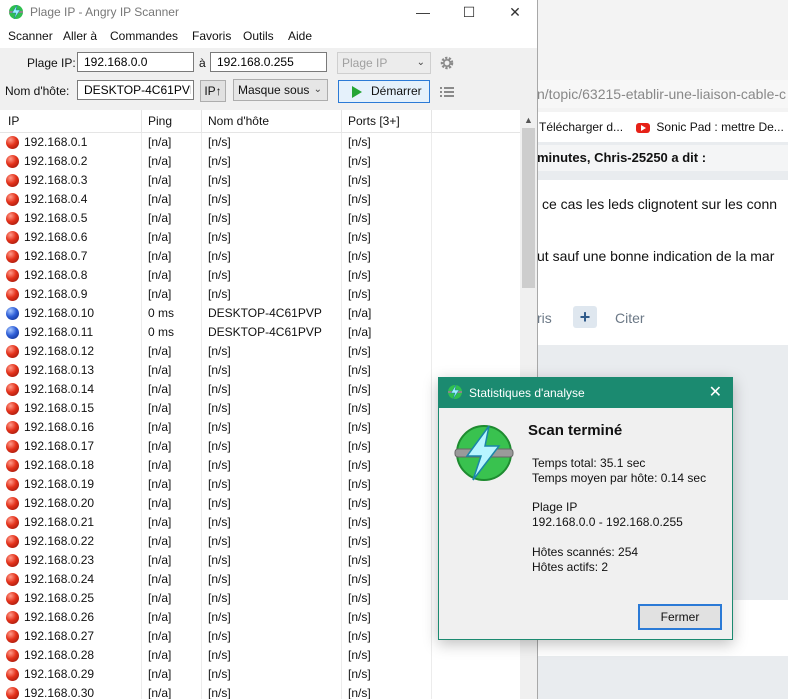 This screenshot has height=699, width=788. Describe the element at coordinates (528, 120) in the screenshot. I see `scroll-up-icon: ▲` at that location.